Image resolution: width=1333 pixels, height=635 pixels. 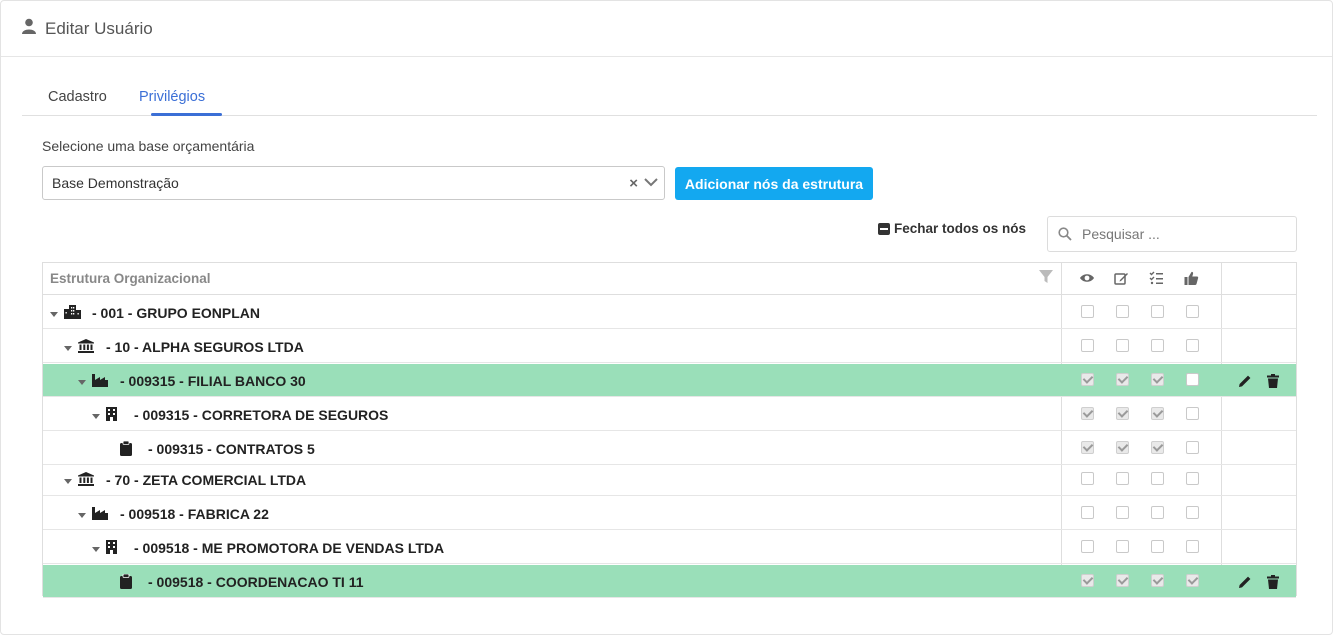 I want to click on tree-row: - 009315 - CONTRATOS 5, so click(x=669, y=448).